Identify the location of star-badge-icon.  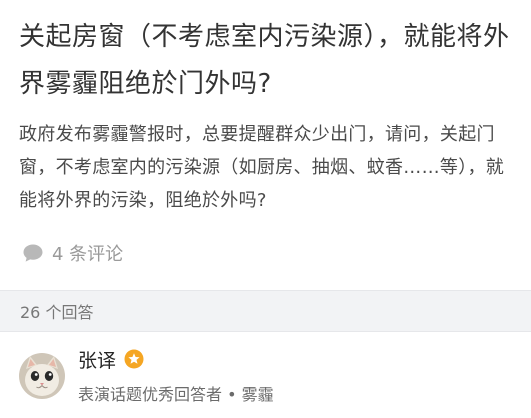
(134, 359).